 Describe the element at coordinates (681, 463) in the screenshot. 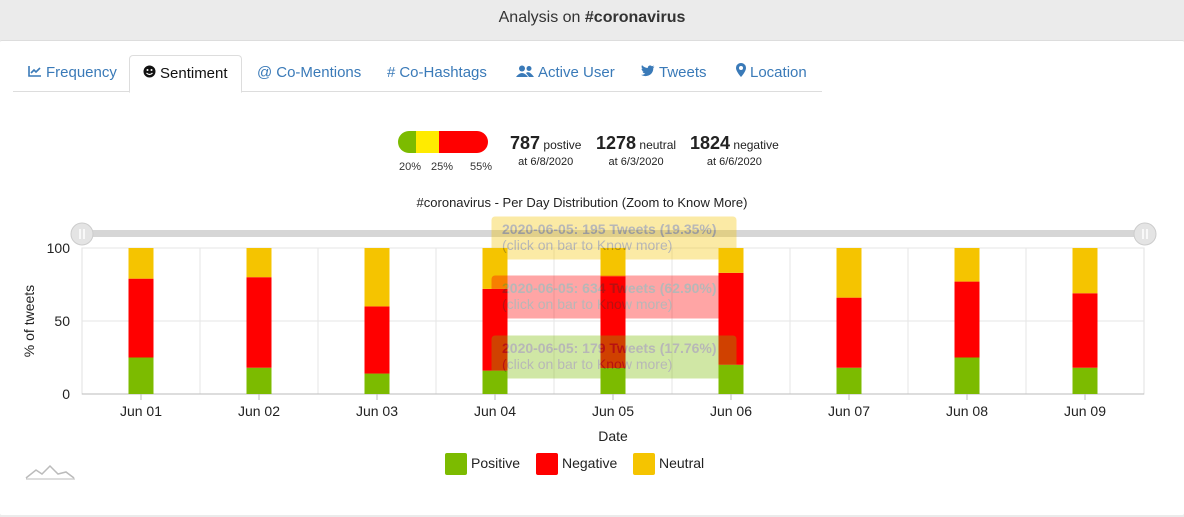

I see `legend-label-neutral: Neutral` at that location.